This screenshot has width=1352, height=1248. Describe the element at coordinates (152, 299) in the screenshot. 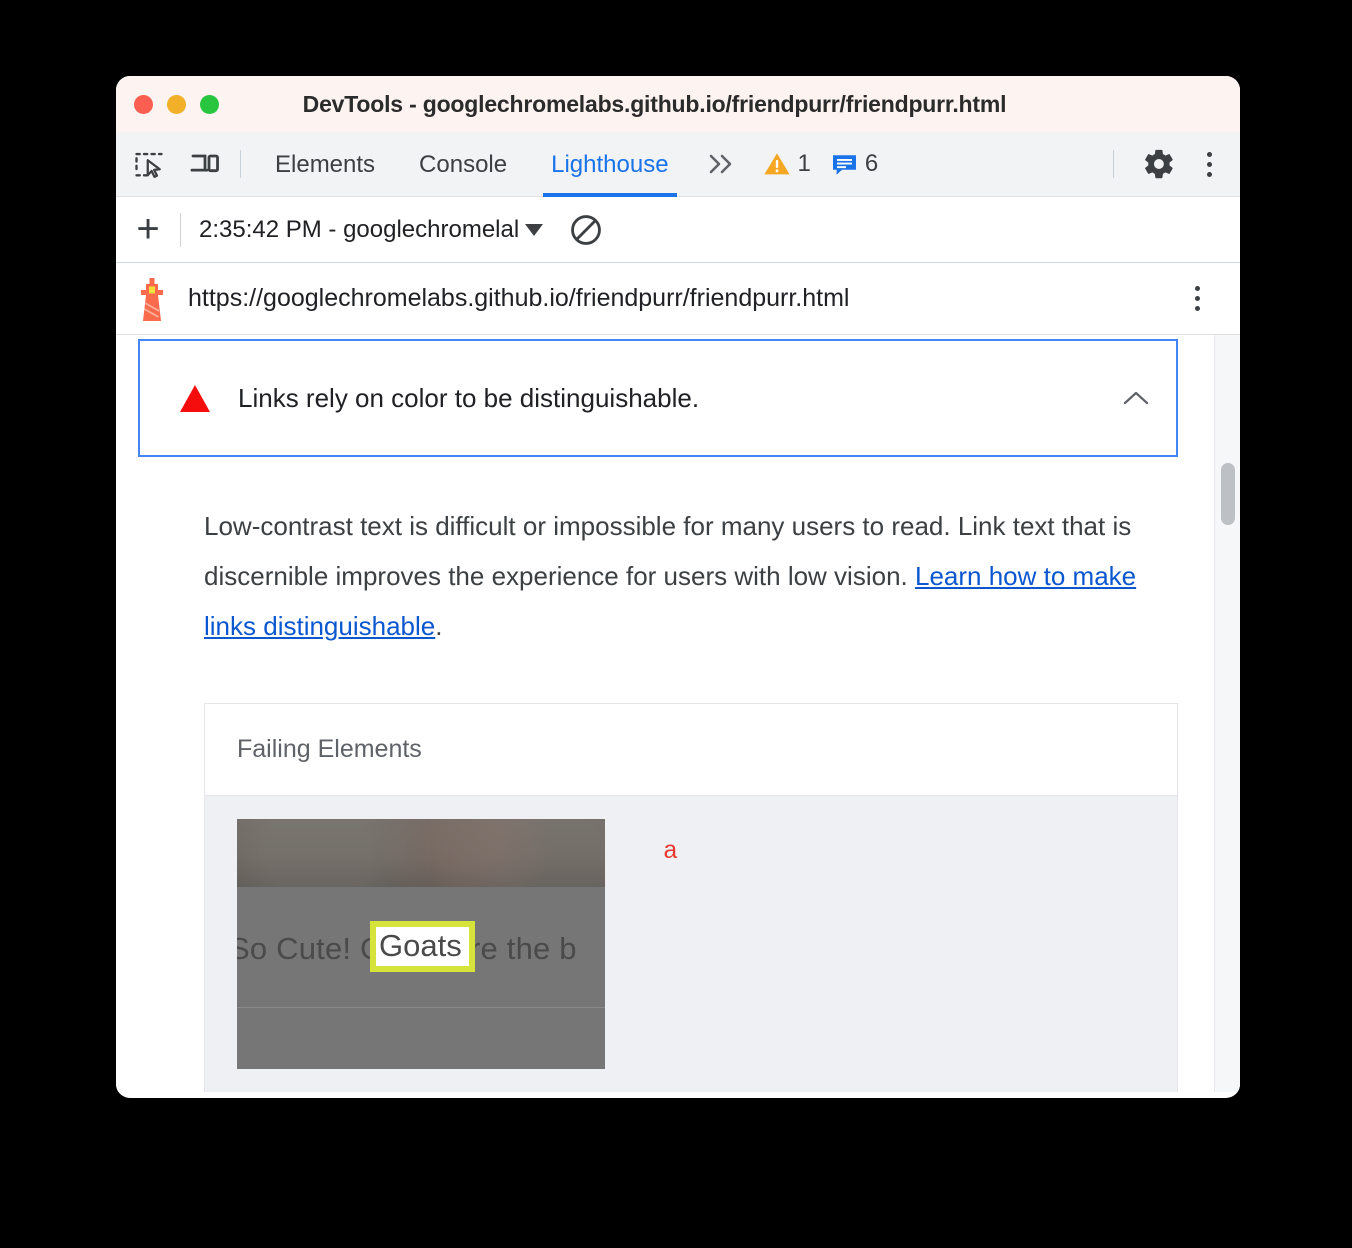

I see `lighthouse-icon` at that location.